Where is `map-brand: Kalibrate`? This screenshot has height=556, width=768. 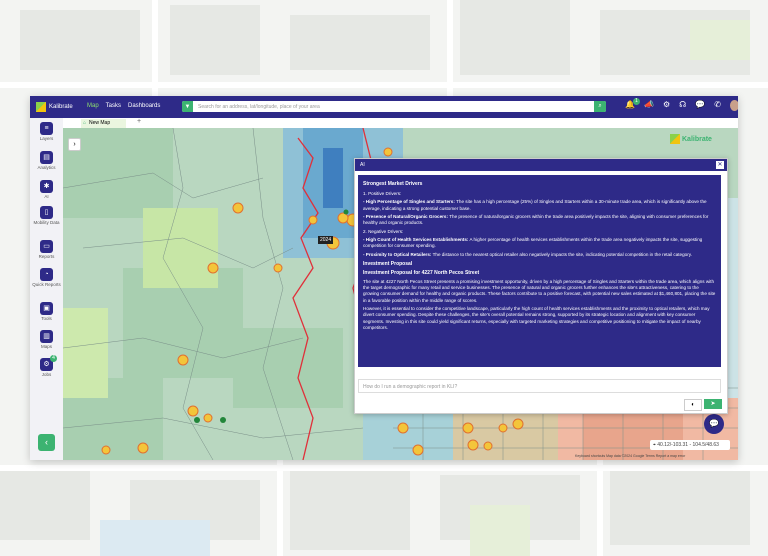
map-brand: Kalibrate is located at coordinates (691, 139).